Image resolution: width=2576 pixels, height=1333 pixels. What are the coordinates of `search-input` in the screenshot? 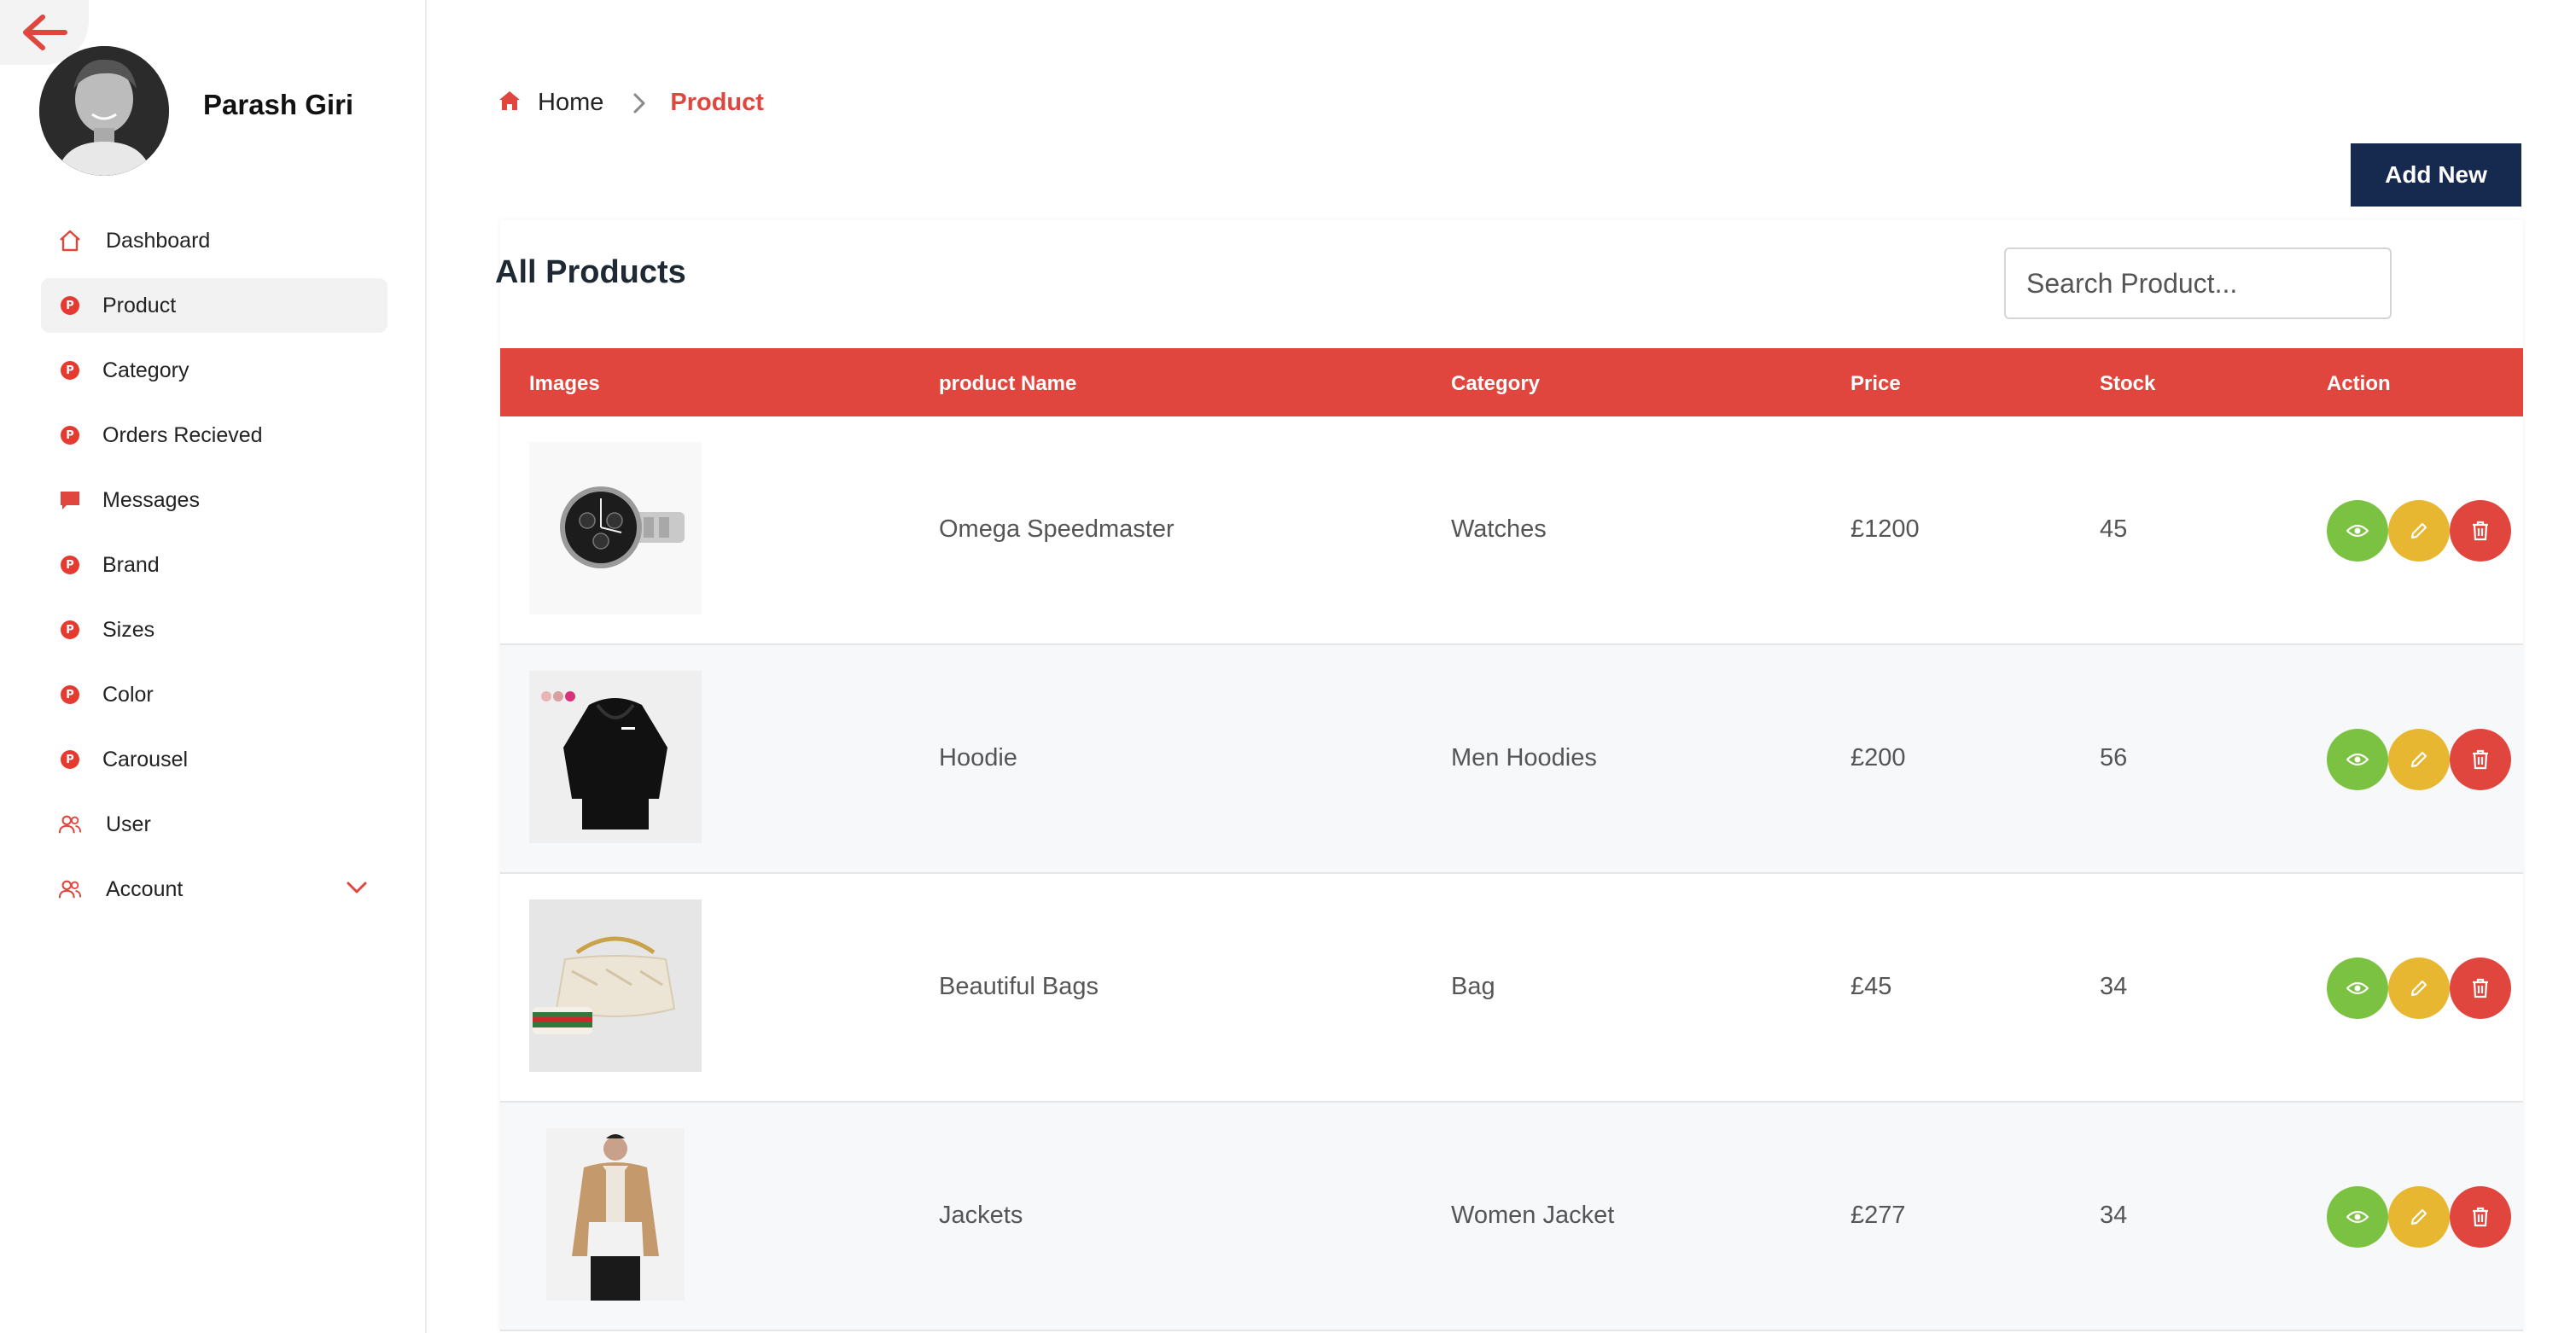 It's located at (2198, 283).